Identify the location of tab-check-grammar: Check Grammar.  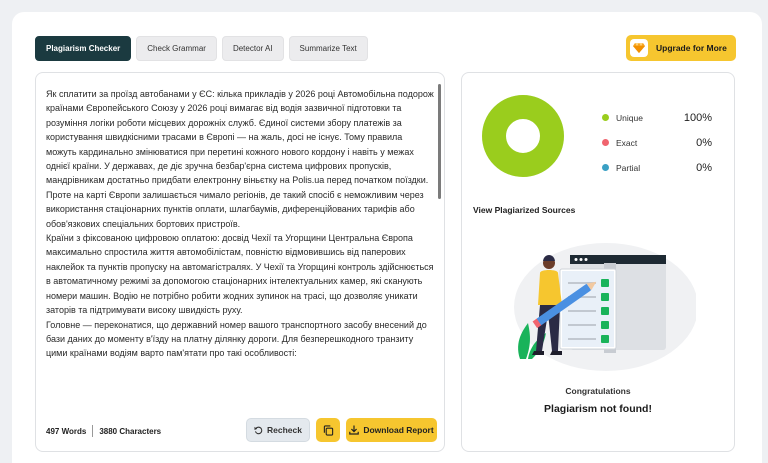
(176, 48).